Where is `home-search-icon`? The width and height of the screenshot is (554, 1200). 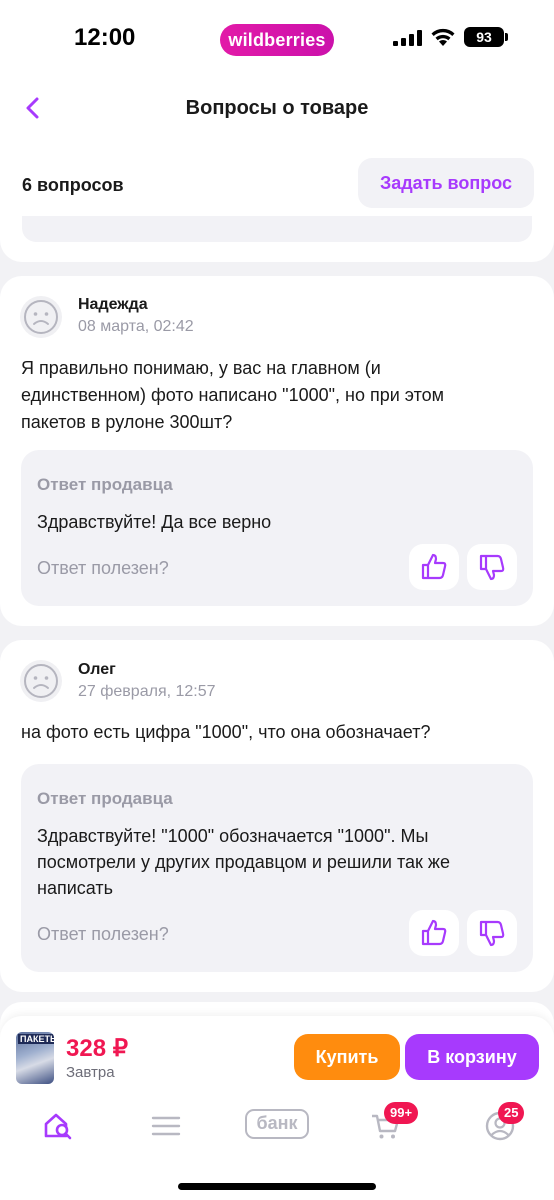 home-search-icon is located at coordinates (58, 1126).